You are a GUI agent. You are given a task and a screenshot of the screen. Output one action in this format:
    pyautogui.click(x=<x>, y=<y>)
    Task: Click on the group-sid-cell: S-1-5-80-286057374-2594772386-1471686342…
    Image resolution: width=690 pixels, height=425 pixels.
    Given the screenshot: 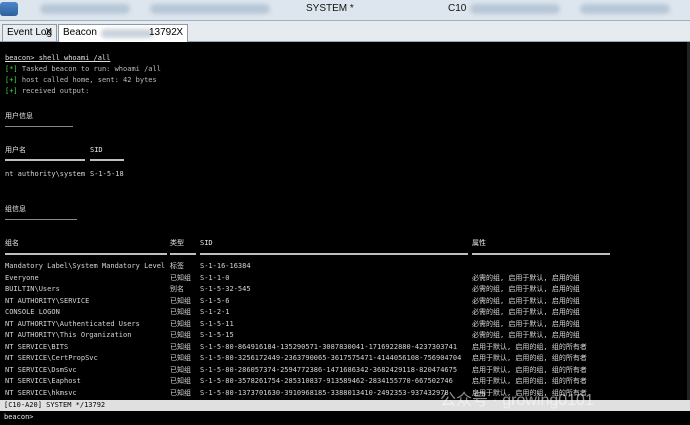 What is the action you would take?
    pyautogui.click(x=329, y=369)
    